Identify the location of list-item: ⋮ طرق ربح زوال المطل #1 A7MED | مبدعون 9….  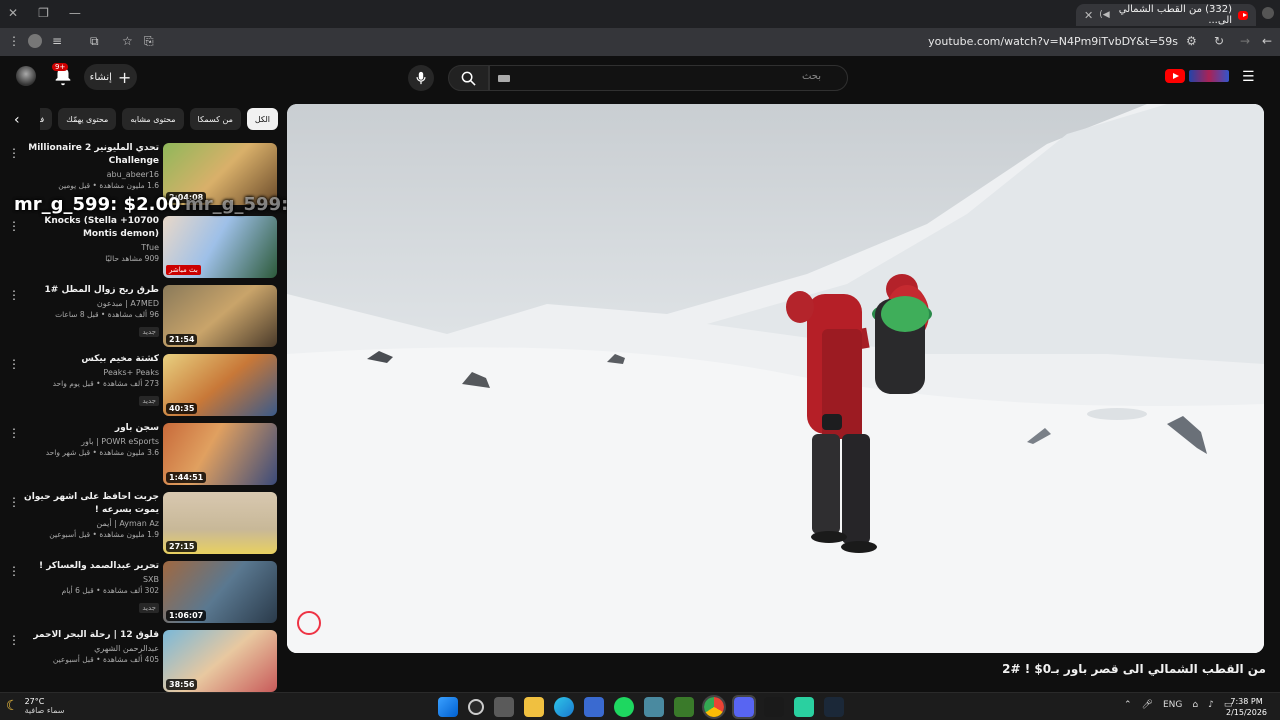
(140, 315).